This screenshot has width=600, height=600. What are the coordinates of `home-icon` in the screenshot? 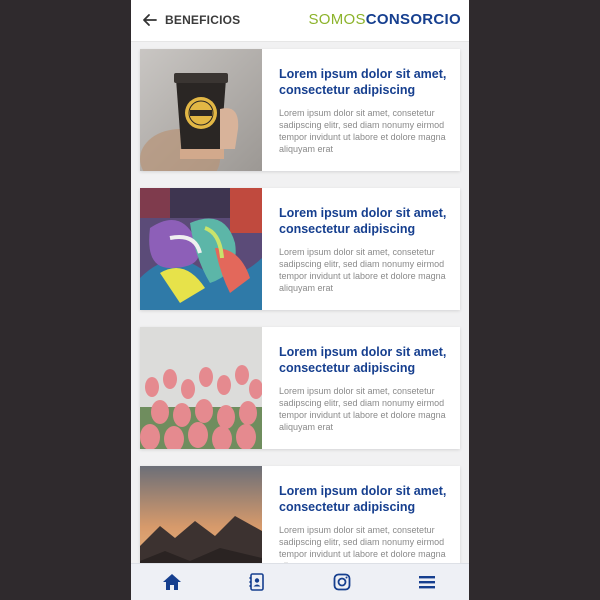 It's located at (172, 582).